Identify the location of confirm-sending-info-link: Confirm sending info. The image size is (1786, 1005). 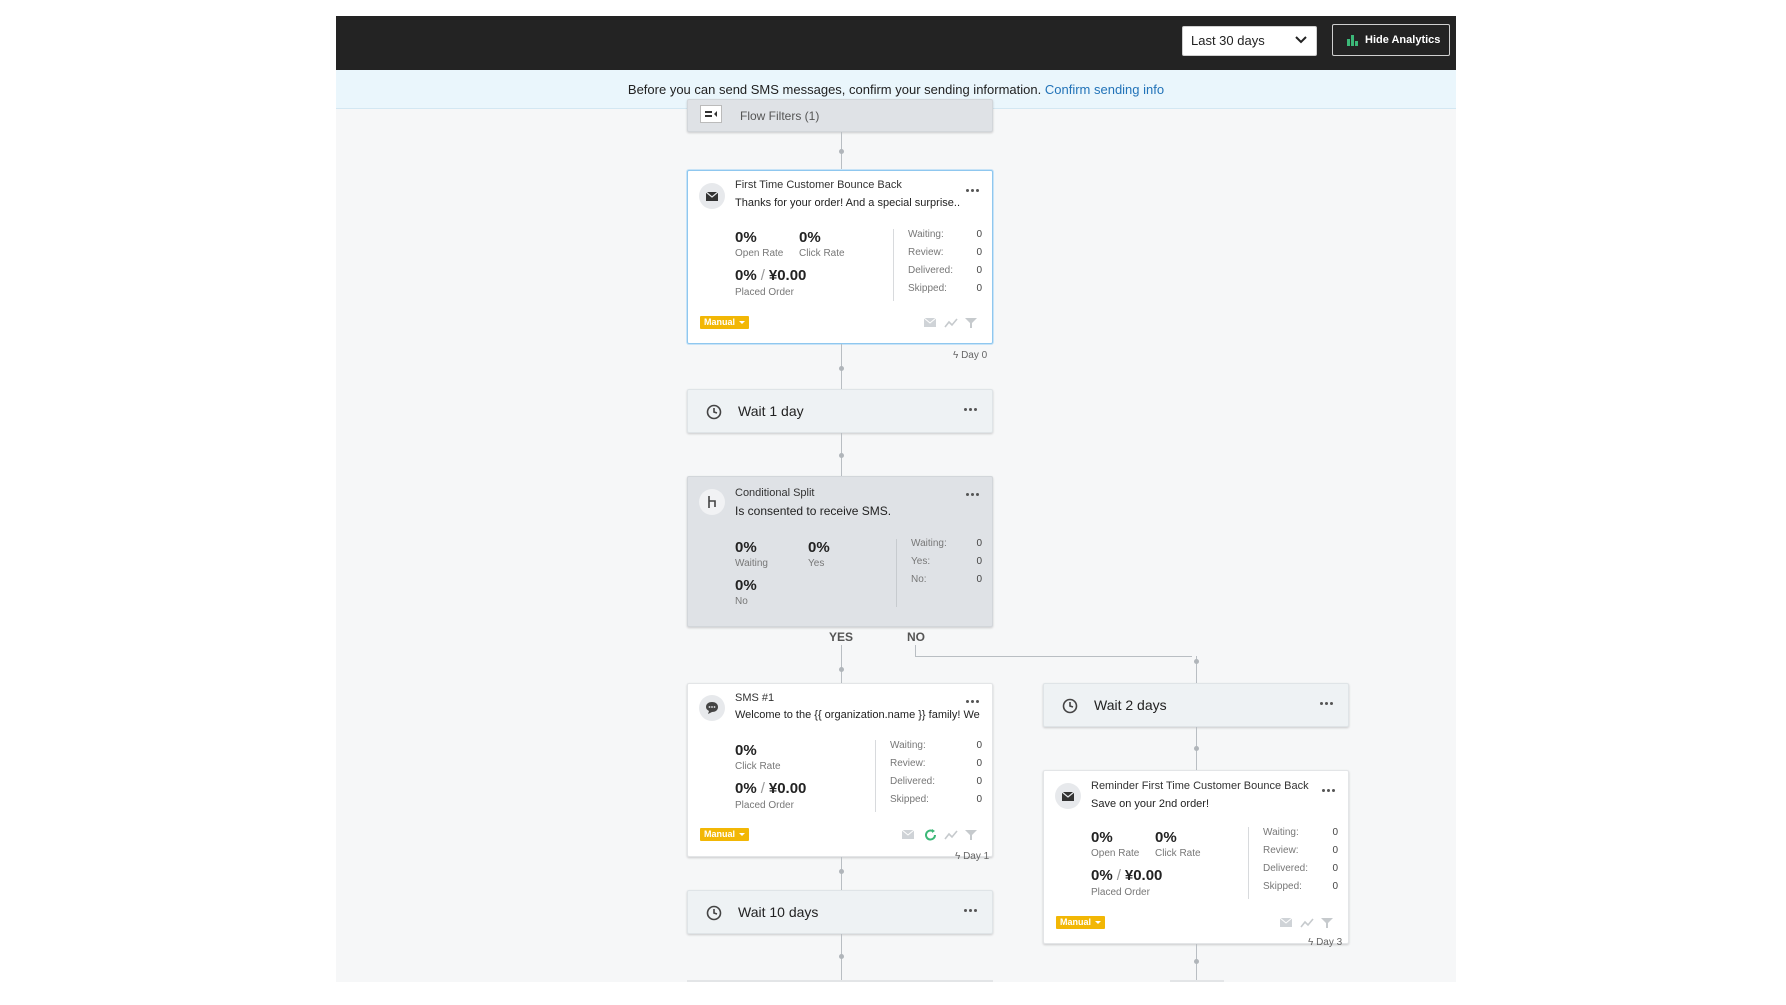
(1104, 89).